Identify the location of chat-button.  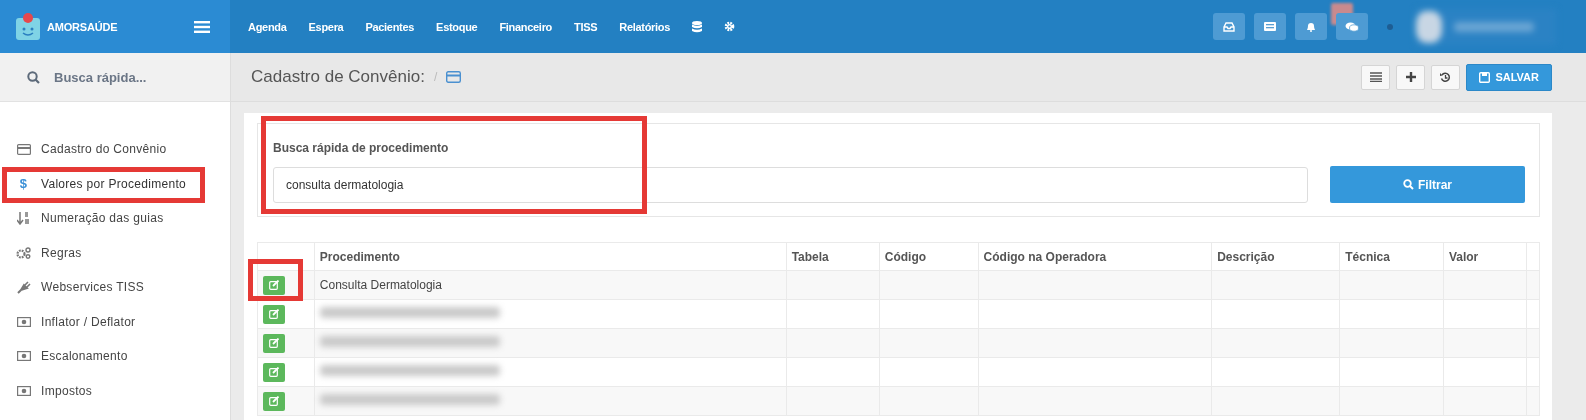
(1352, 26).